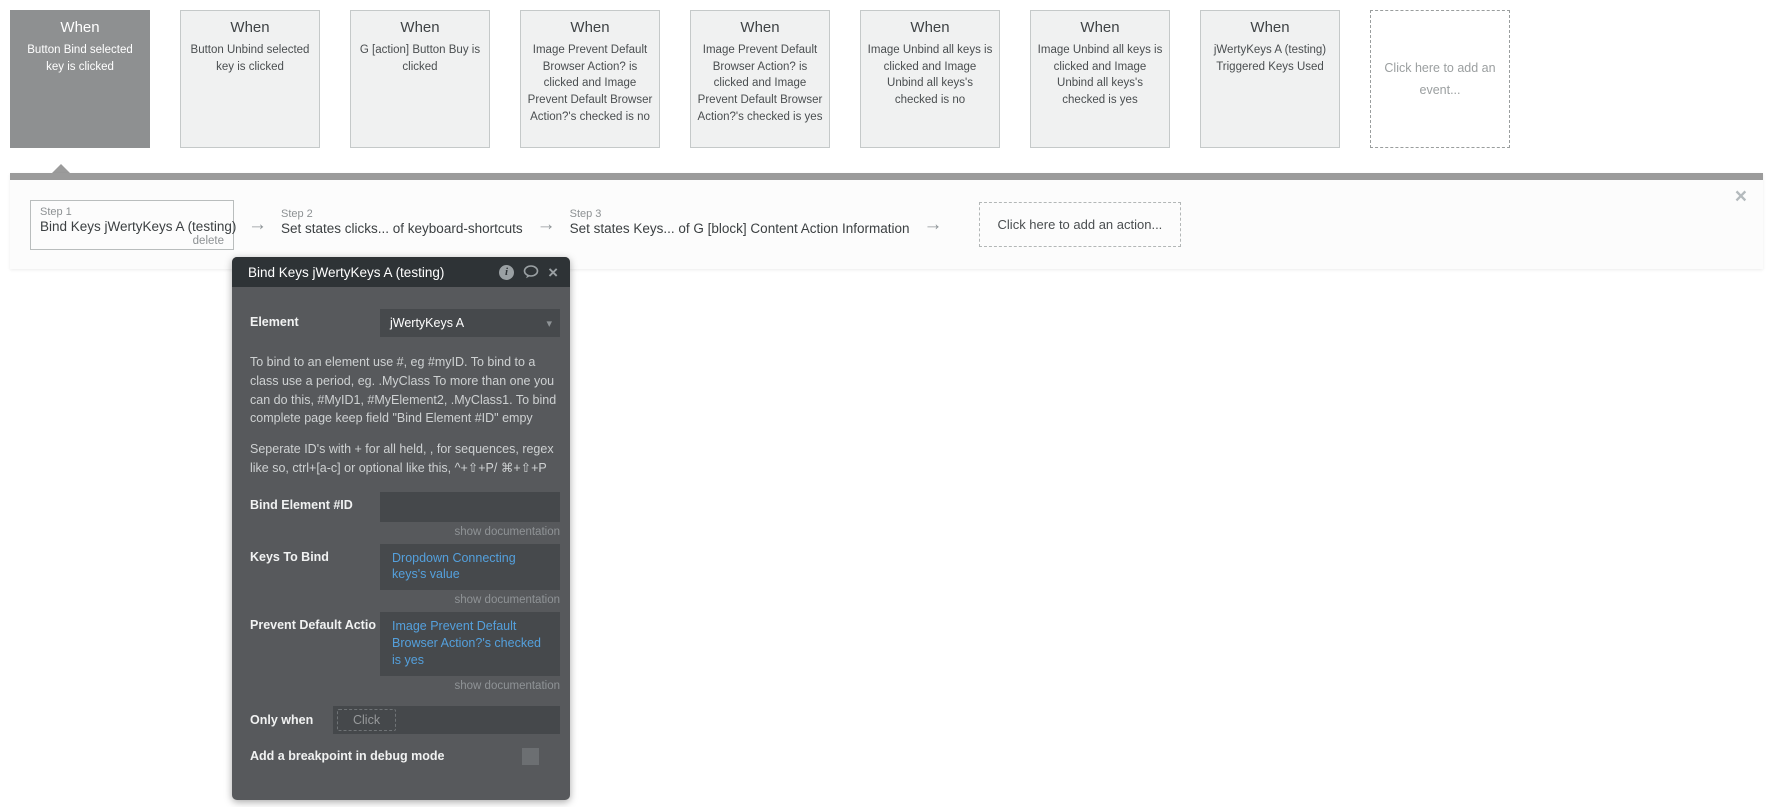  Describe the element at coordinates (274, 322) in the screenshot. I see `element-label: Element` at that location.